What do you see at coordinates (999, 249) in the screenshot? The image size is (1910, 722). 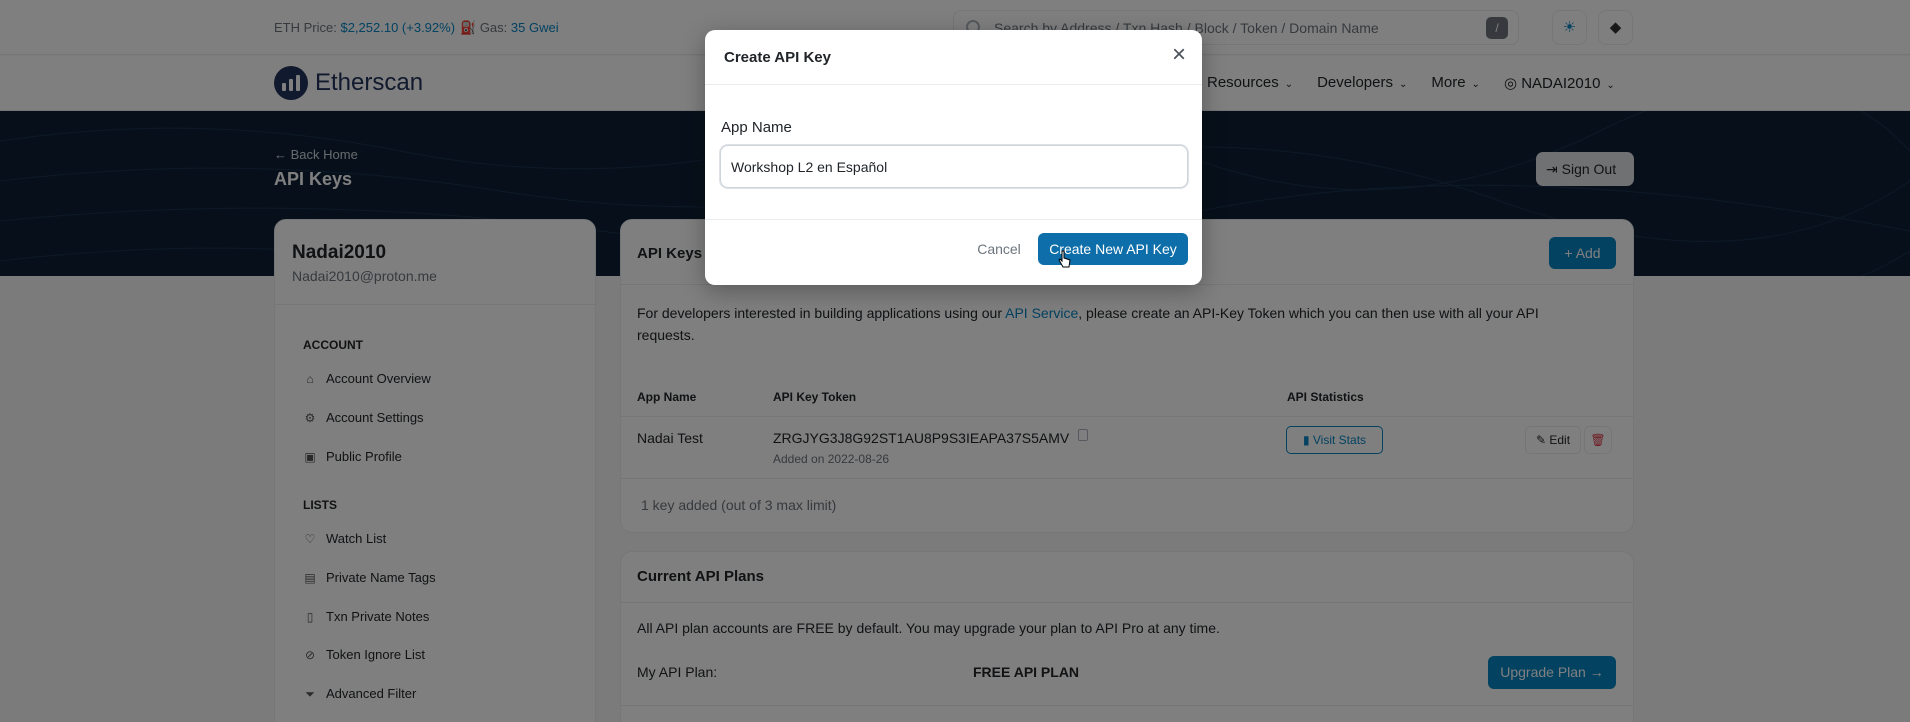 I see `cancel-button: Cancel` at bounding box center [999, 249].